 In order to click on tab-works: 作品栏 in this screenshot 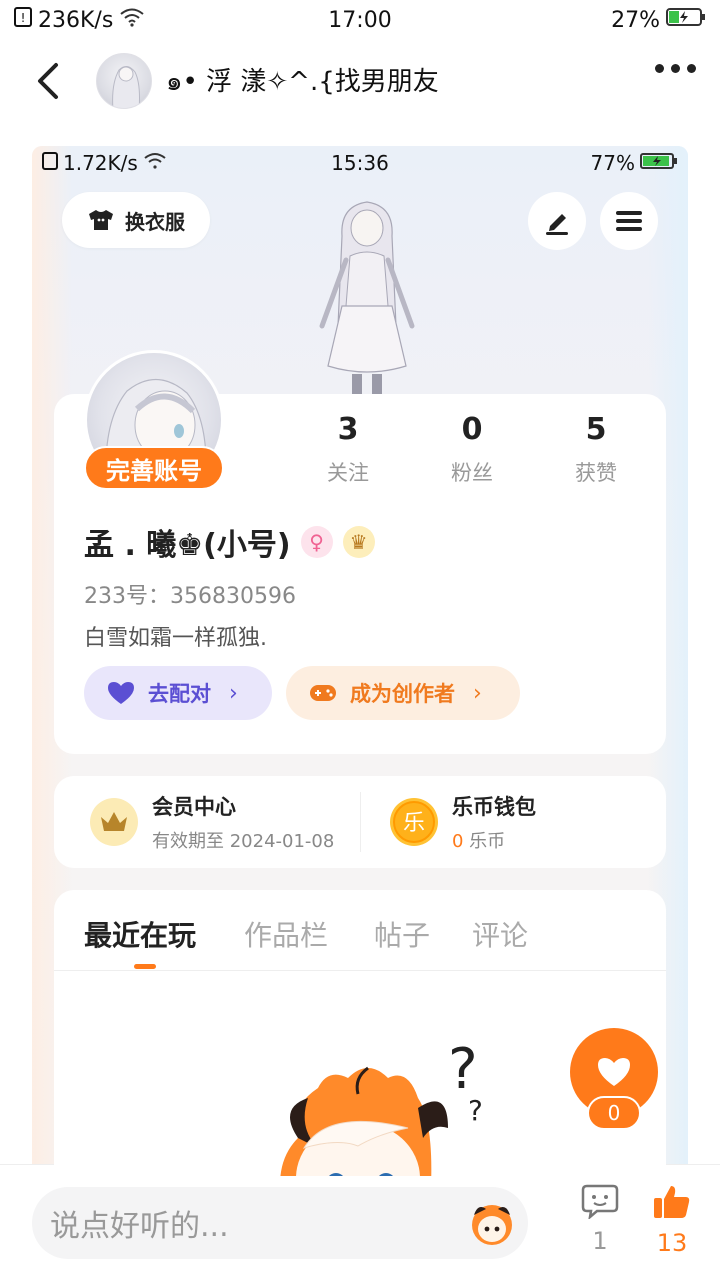, I will do `click(286, 934)`.